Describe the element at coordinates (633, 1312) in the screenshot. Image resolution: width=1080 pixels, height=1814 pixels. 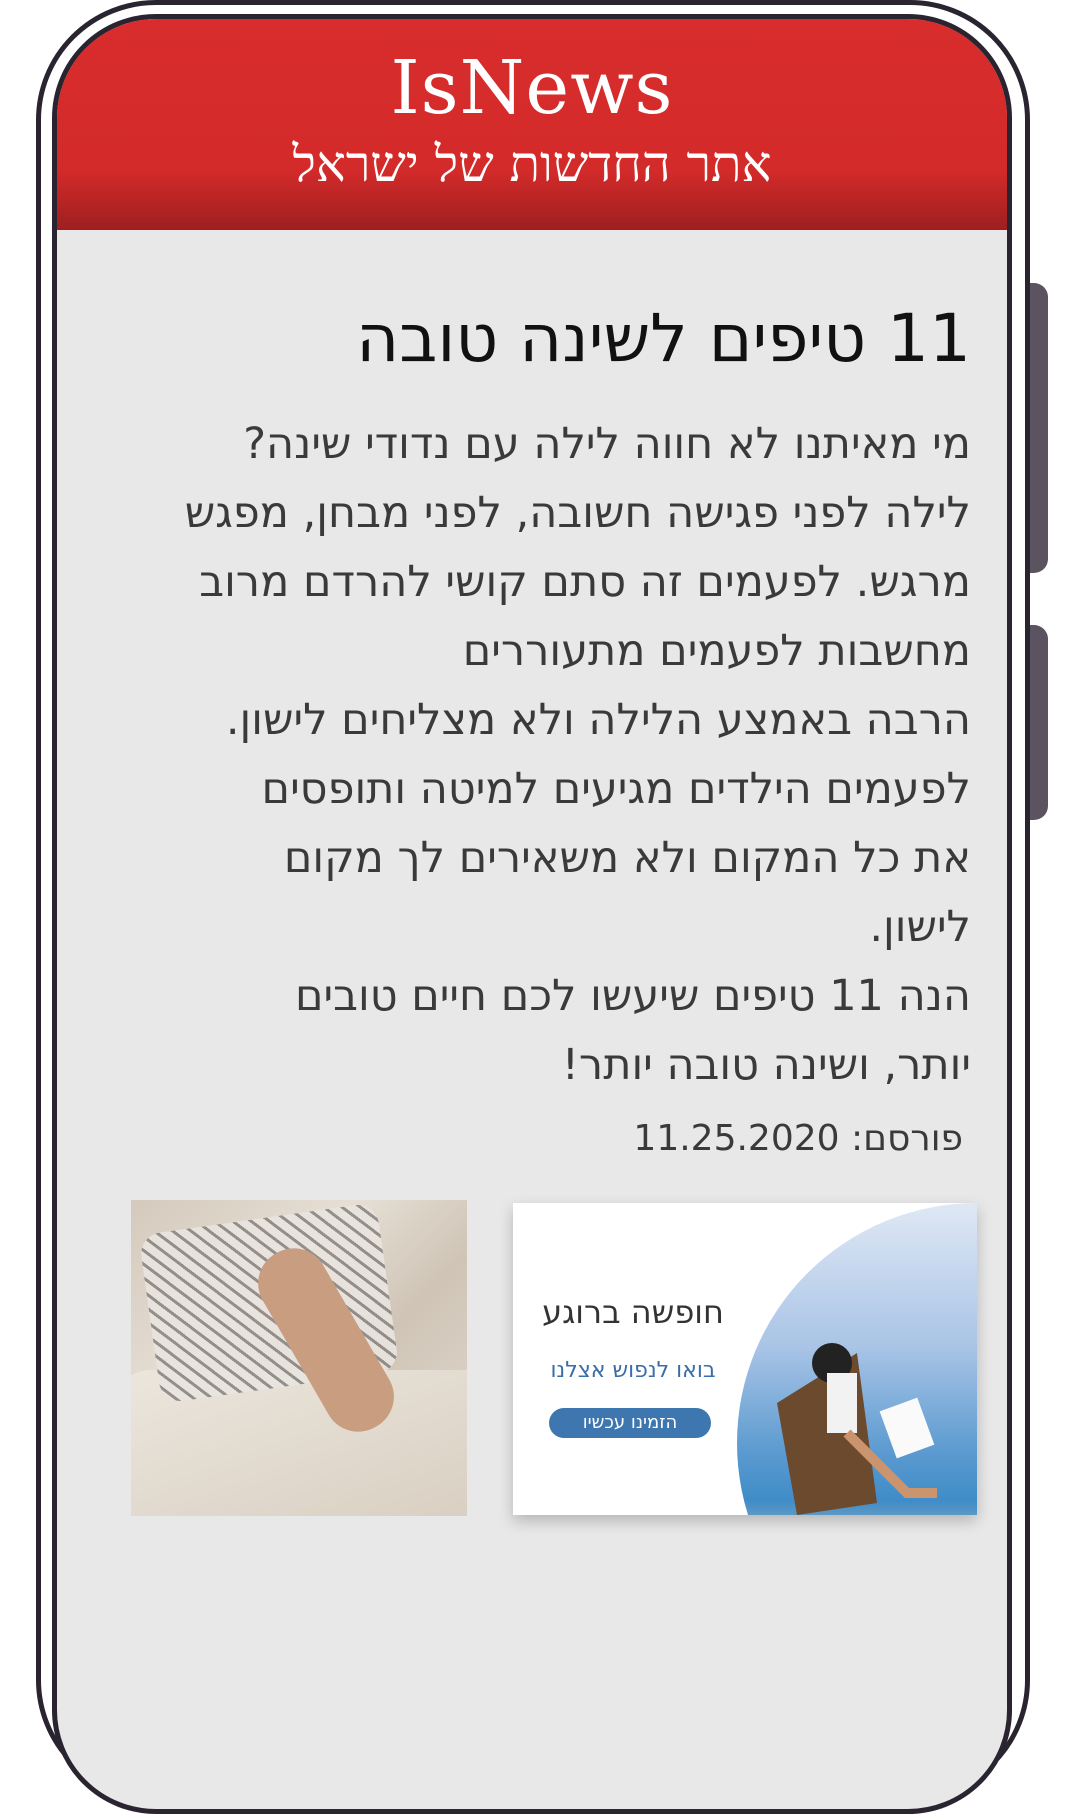
I see `ad-title: חופשה ברוגע` at that location.